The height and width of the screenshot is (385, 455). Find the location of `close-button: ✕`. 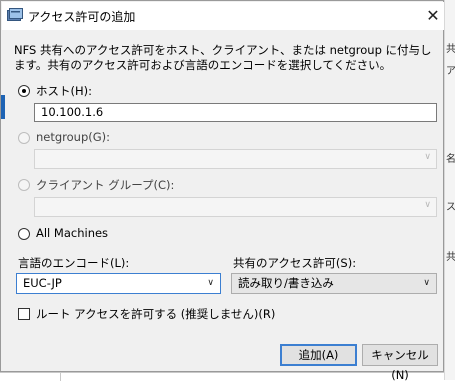

close-button: ✕ is located at coordinates (433, 16).